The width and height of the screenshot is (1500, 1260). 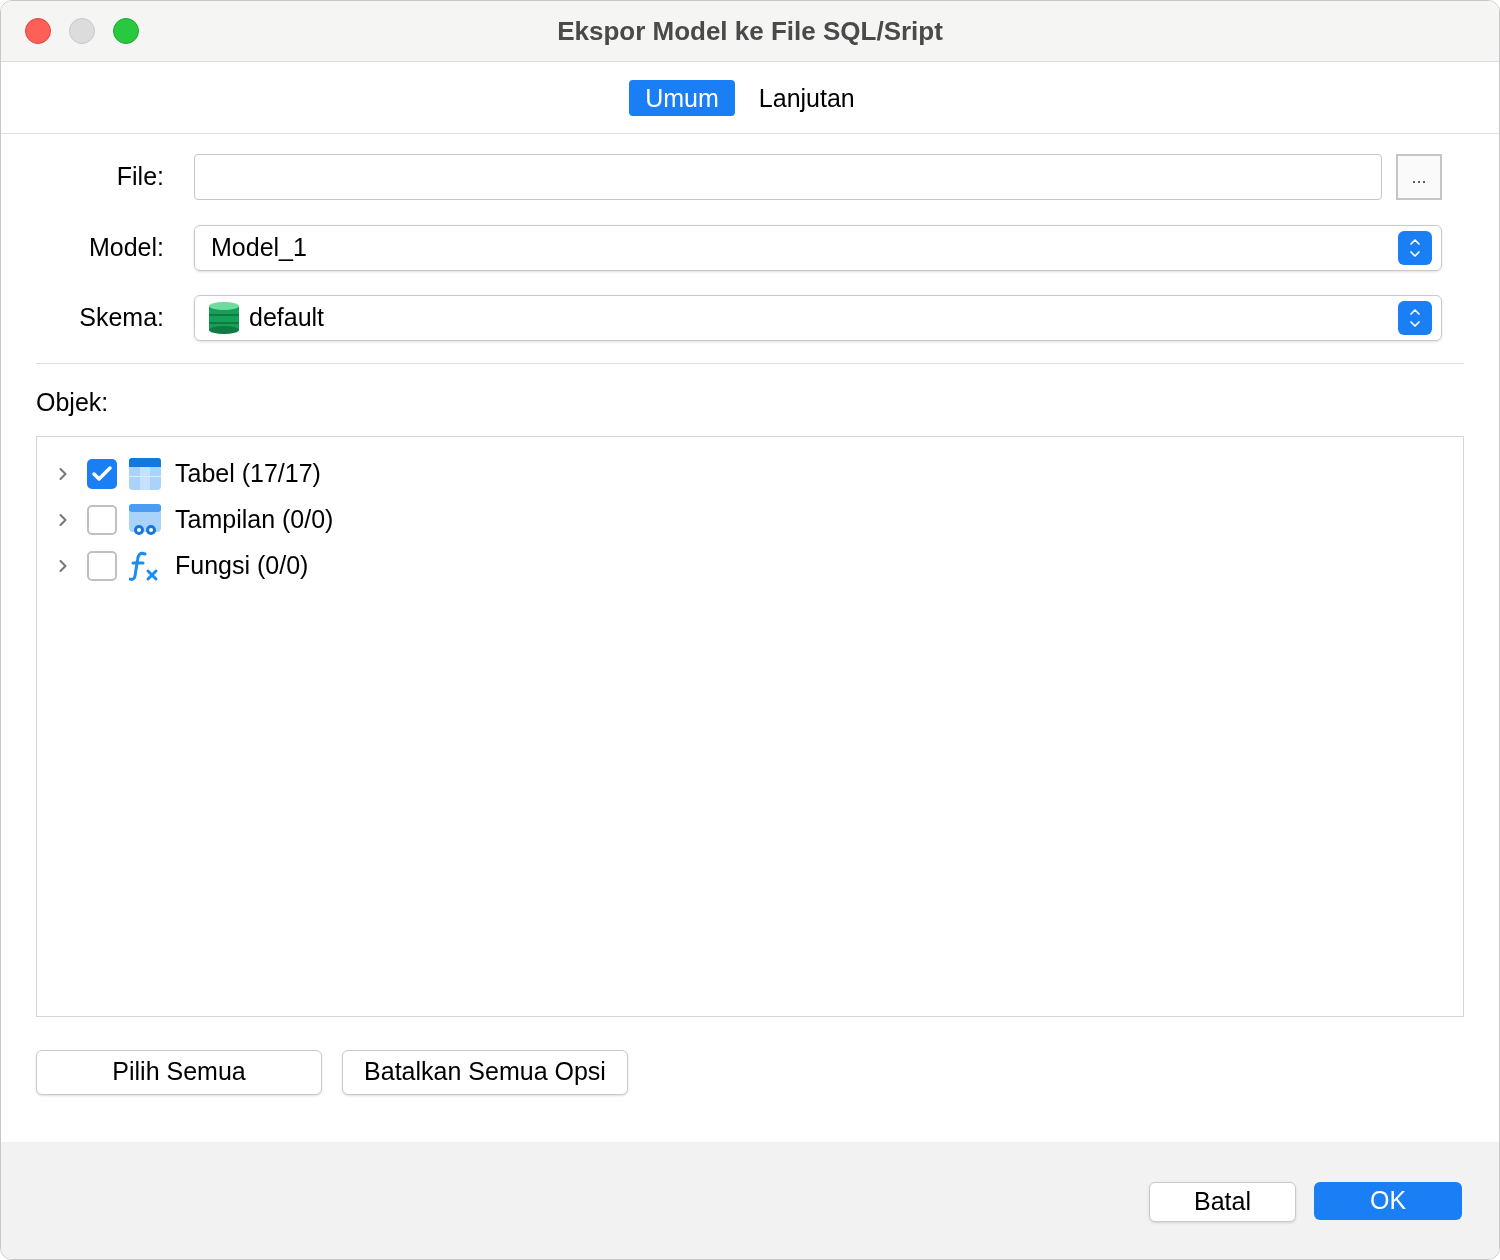 What do you see at coordinates (788, 177) in the screenshot?
I see `file-path-field` at bounding box center [788, 177].